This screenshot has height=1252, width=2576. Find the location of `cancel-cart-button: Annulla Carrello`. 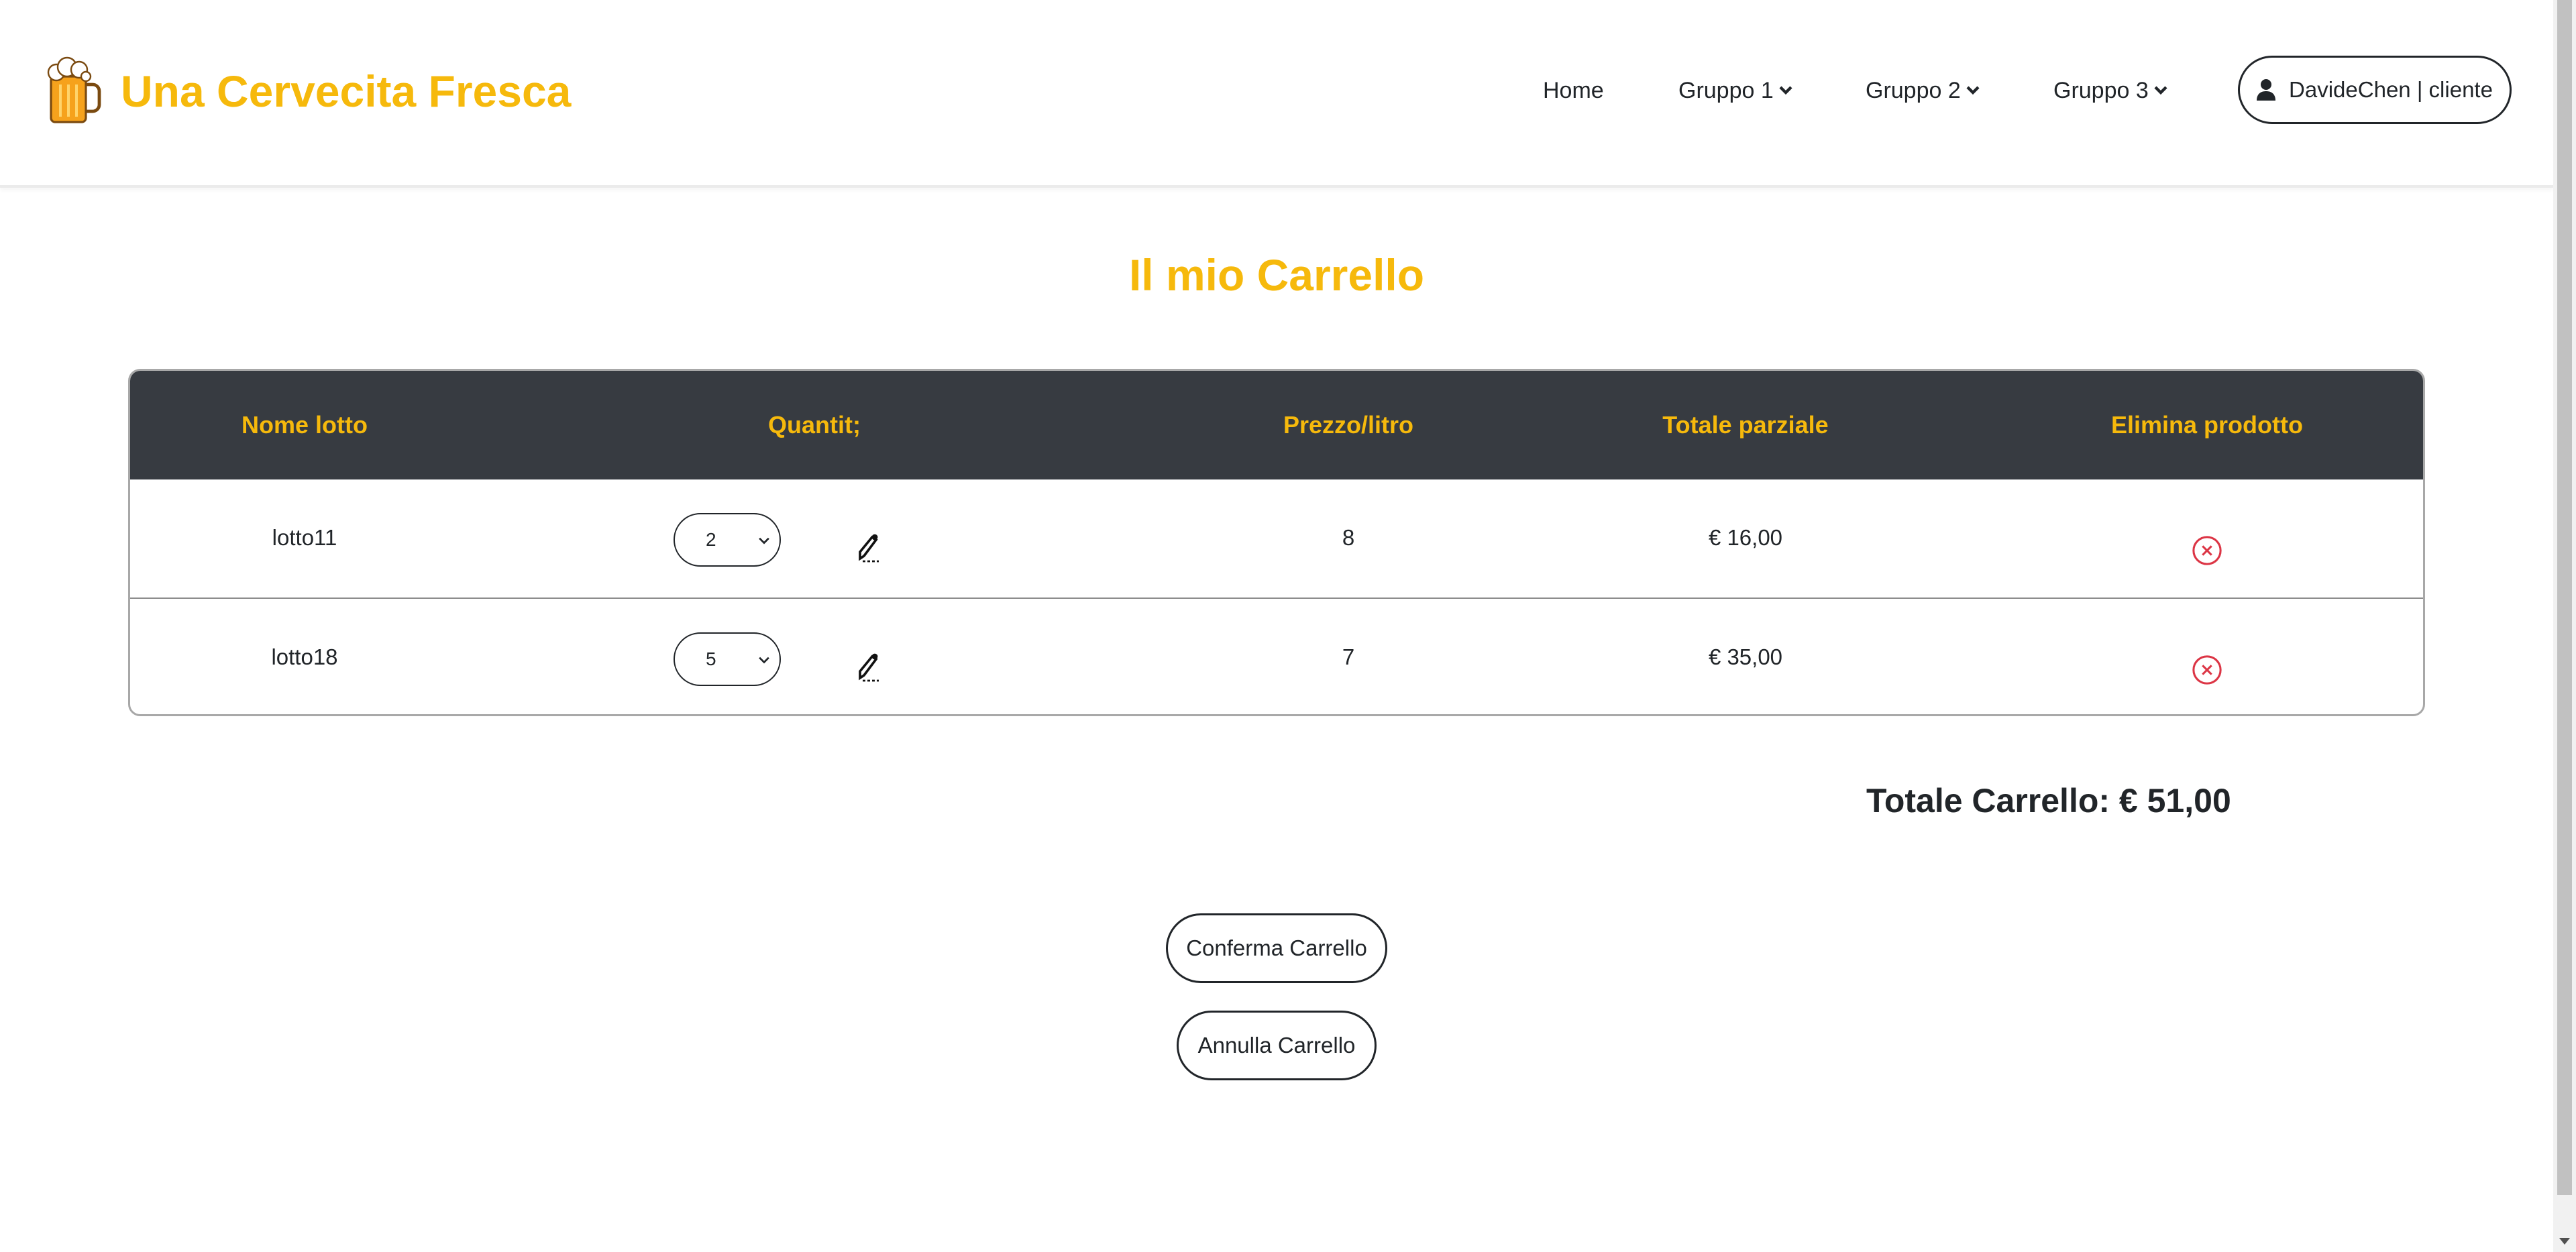

cancel-cart-button: Annulla Carrello is located at coordinates (1277, 1045).